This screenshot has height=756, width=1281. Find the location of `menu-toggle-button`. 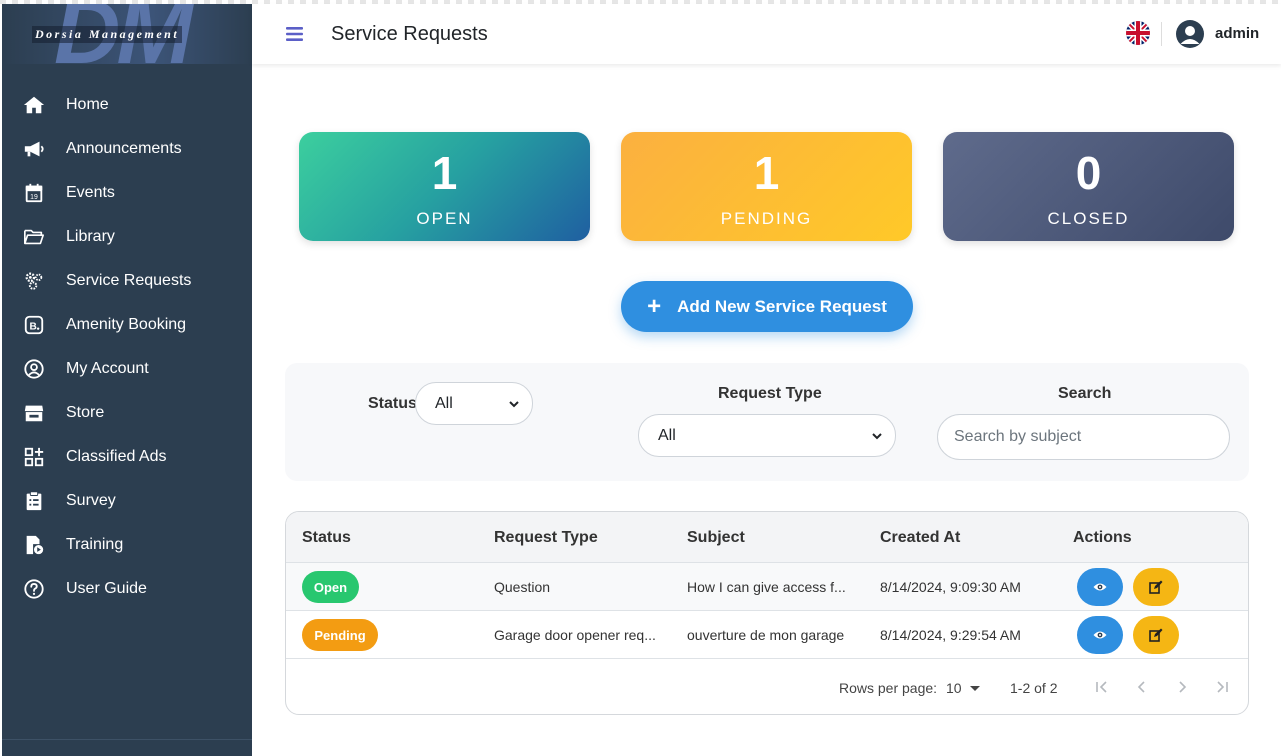

menu-toggle-button is located at coordinates (295, 34).